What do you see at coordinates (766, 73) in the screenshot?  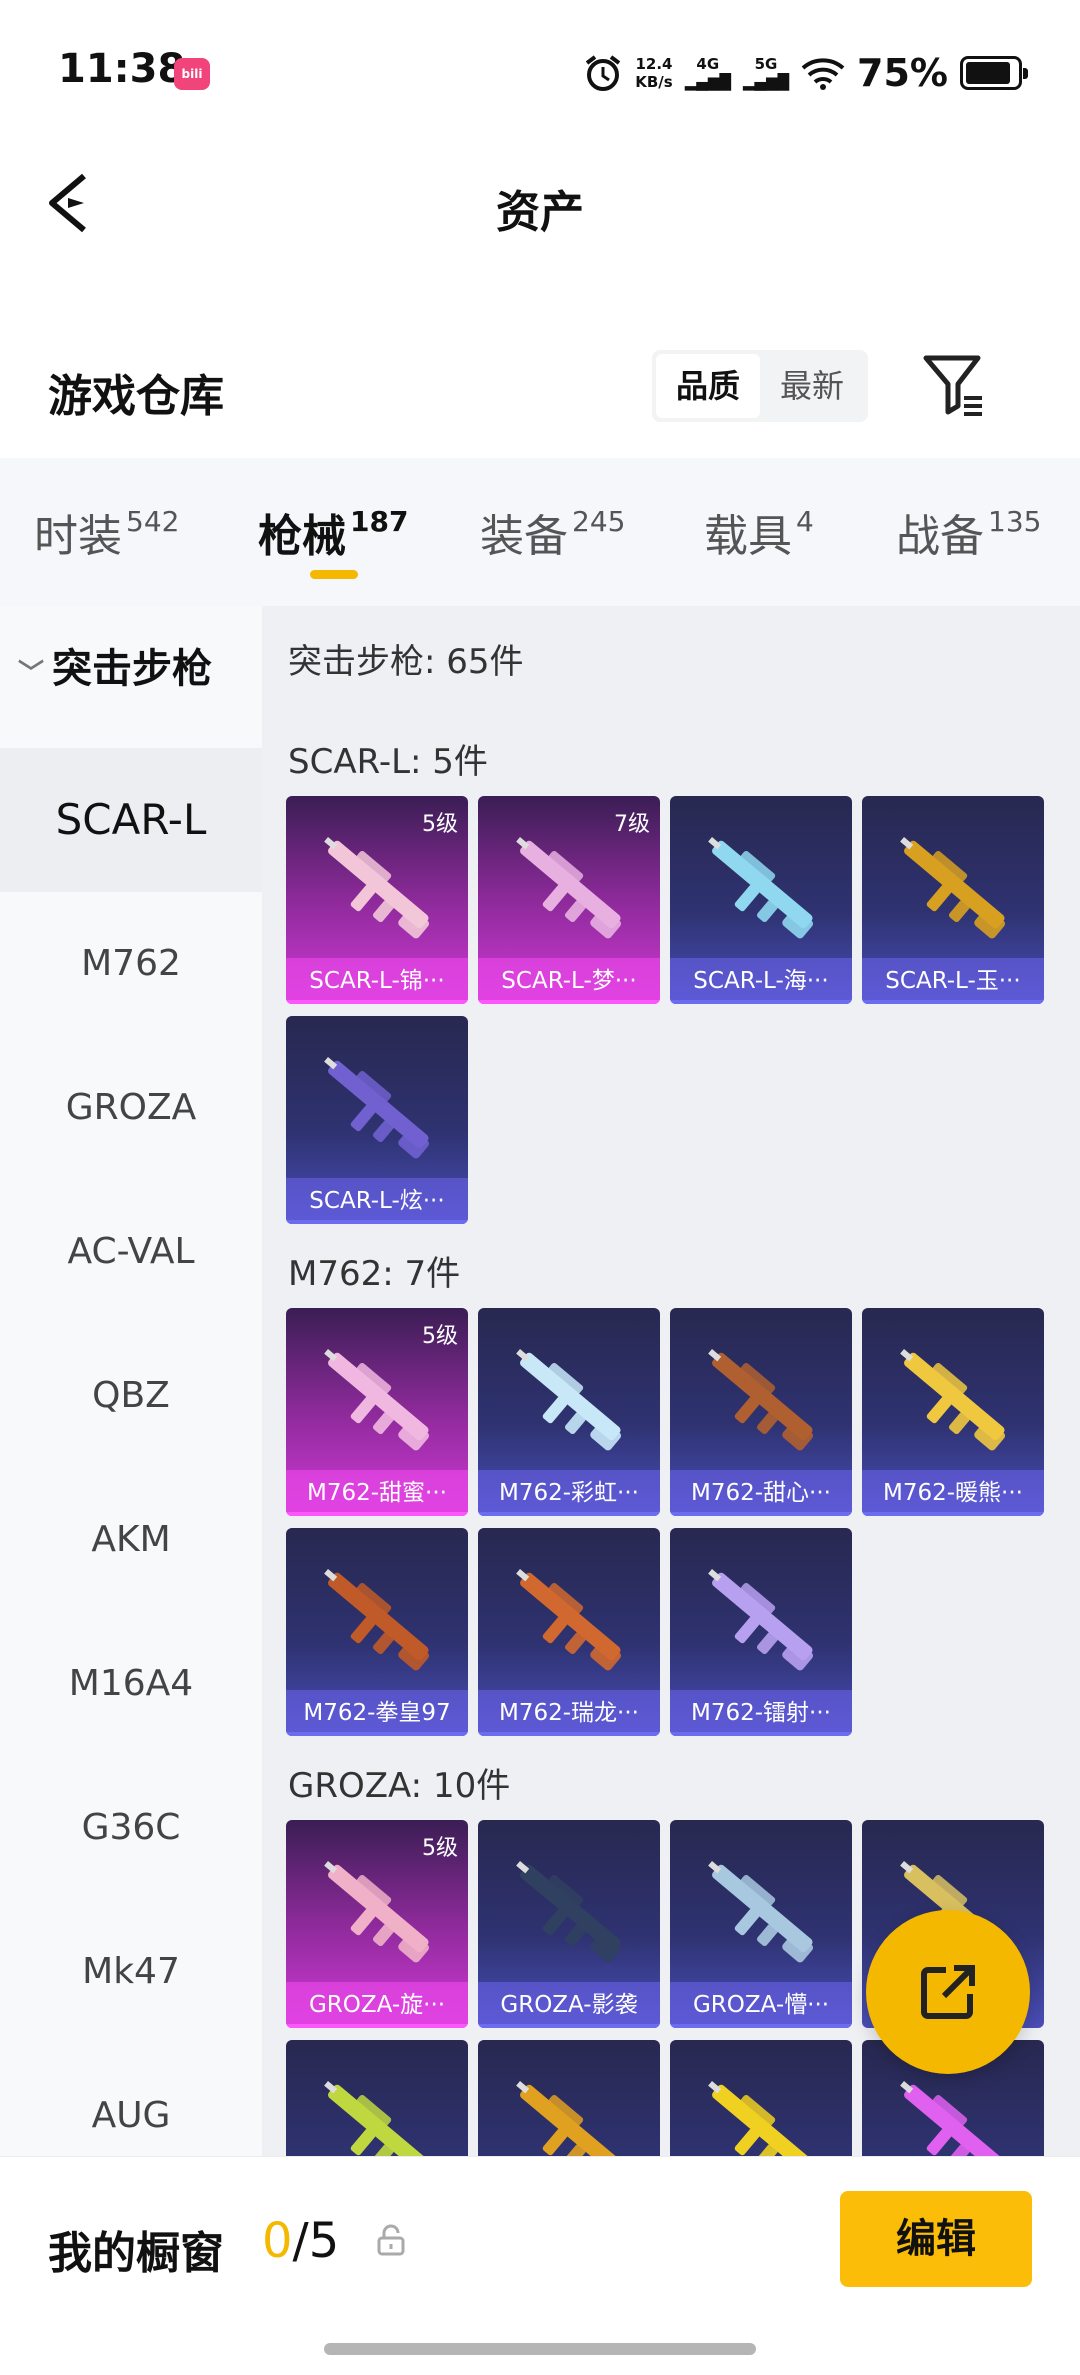 I see `signal-5g-icon: 5G ▂▄▆█` at bounding box center [766, 73].